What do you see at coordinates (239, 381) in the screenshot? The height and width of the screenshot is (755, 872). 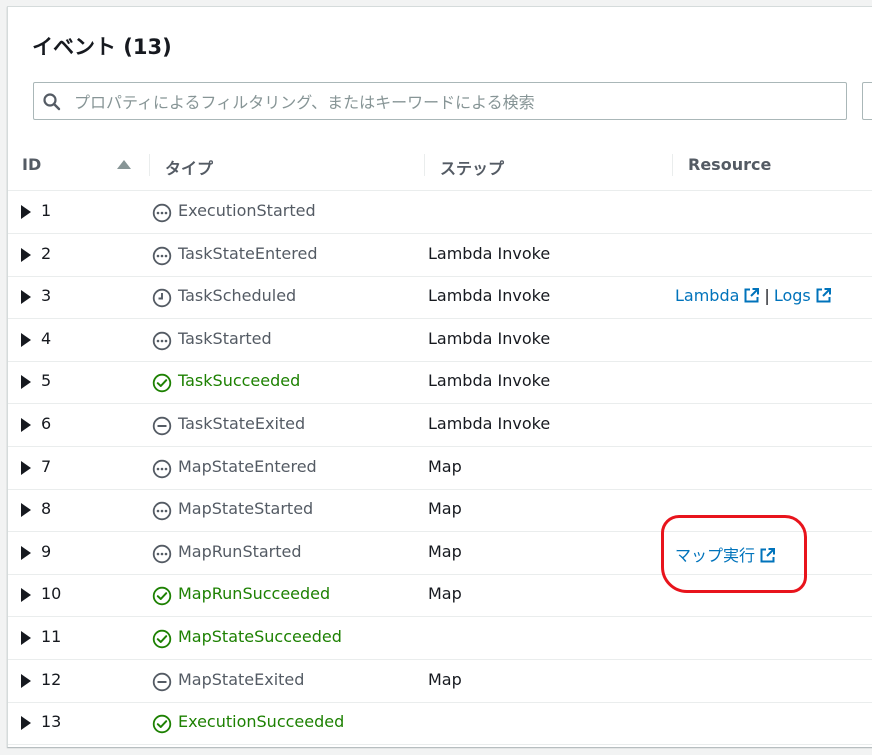 I see `event-type-label: TaskSucceeded` at bounding box center [239, 381].